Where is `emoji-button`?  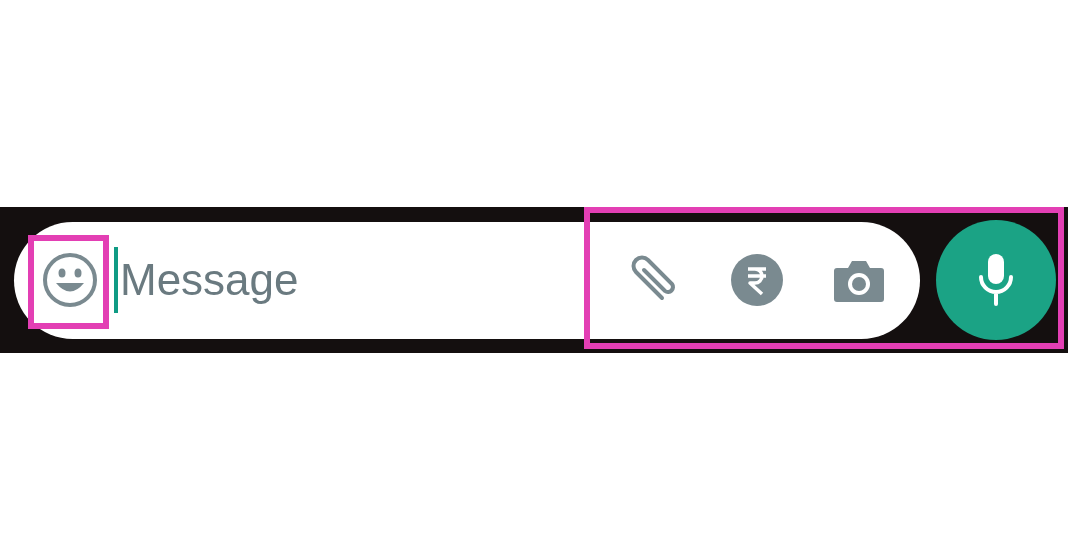 emoji-button is located at coordinates (70, 280).